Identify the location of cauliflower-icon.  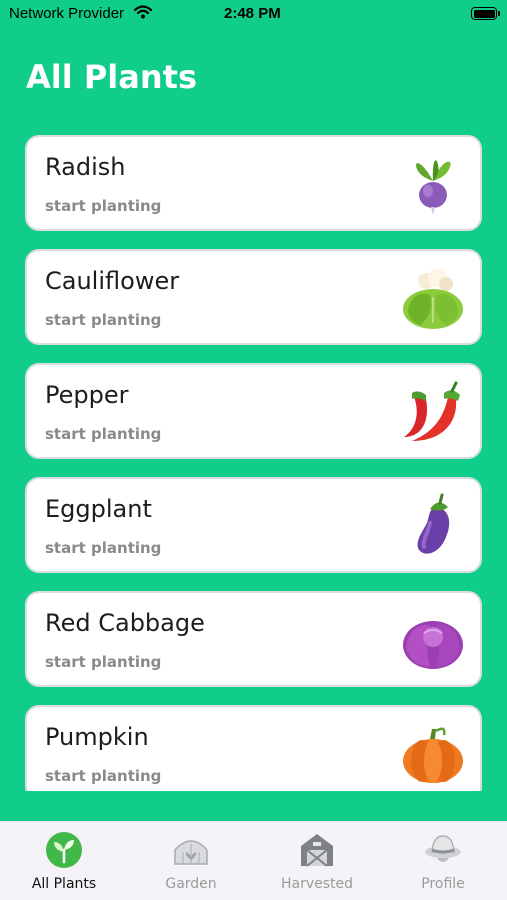
(433, 299).